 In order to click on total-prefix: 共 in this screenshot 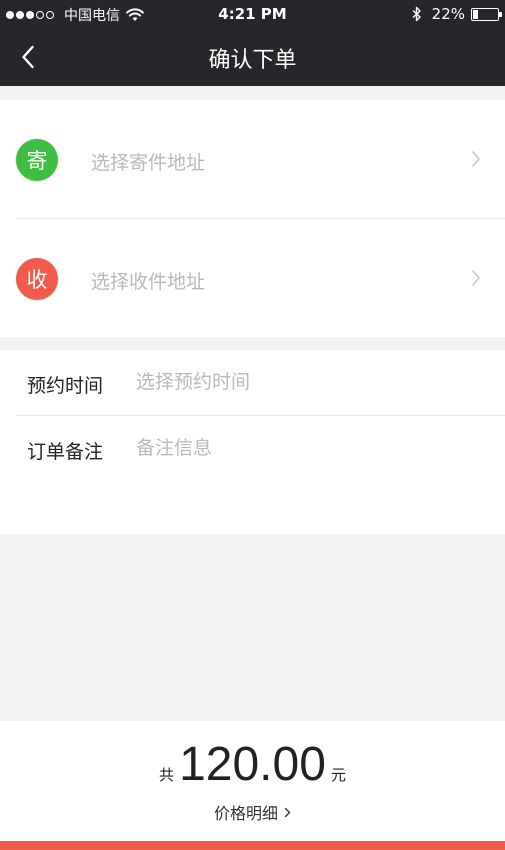, I will do `click(166, 775)`.